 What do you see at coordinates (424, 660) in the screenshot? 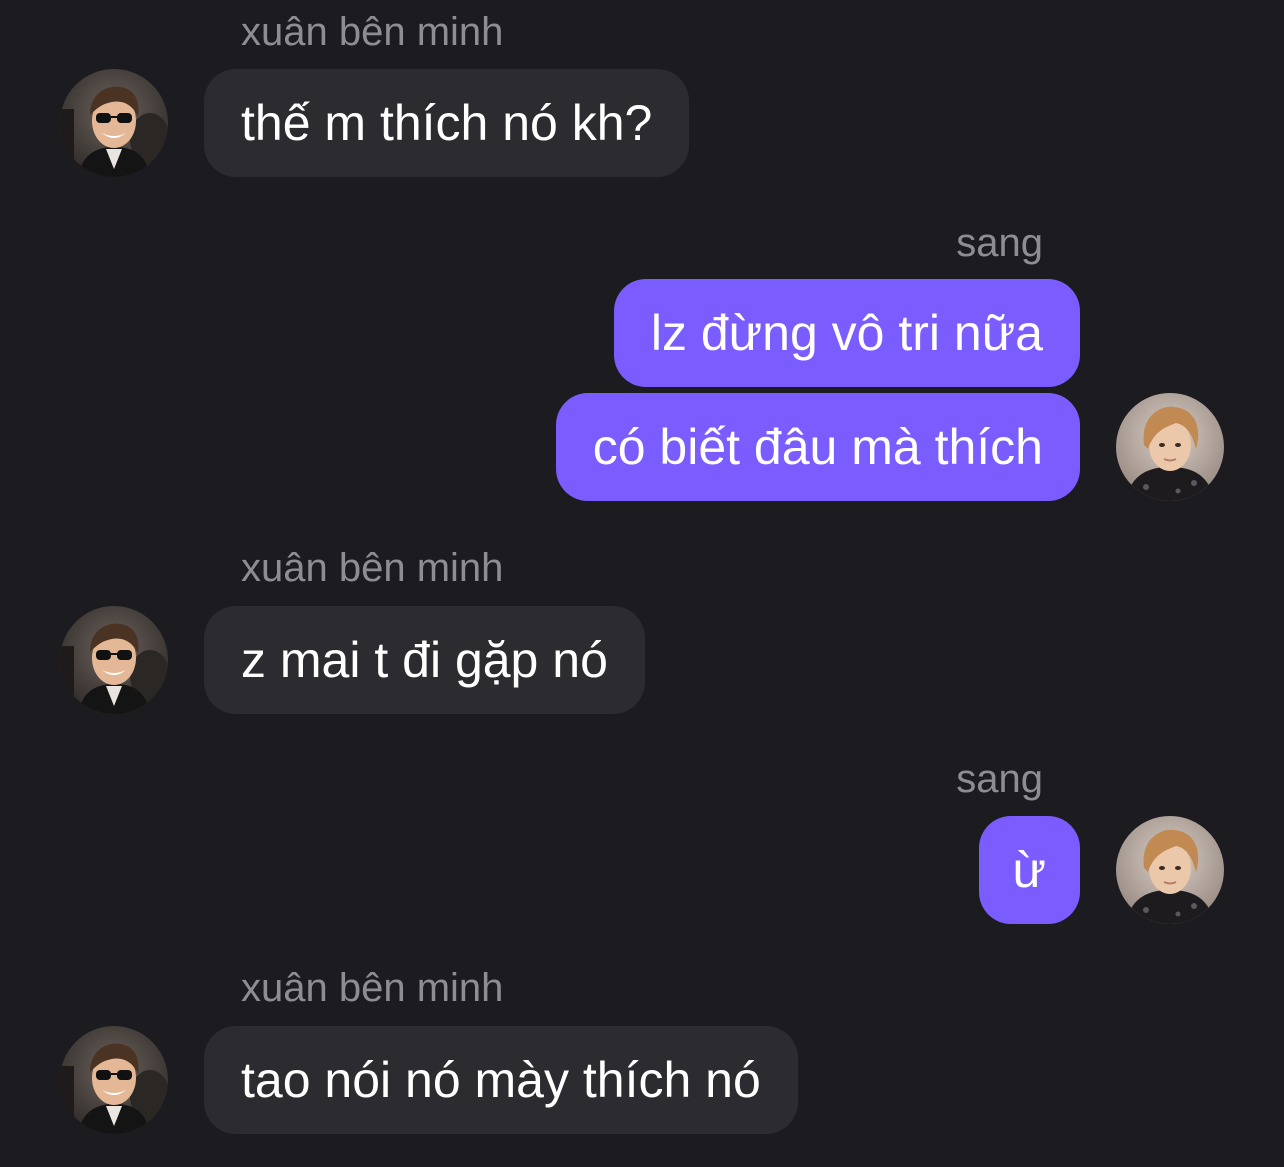
I see `message-bubble-incoming: z mai t đi gặp nó` at bounding box center [424, 660].